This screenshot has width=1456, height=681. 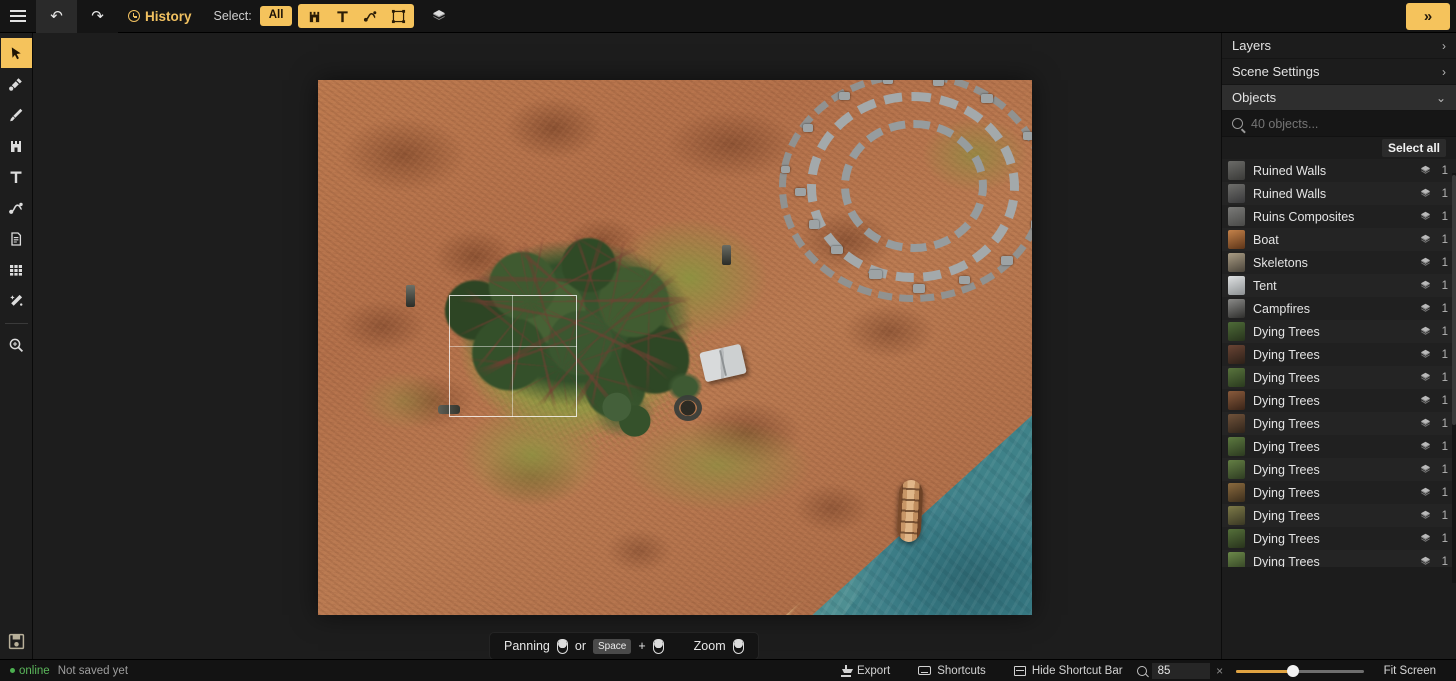 What do you see at coordinates (16, 53) in the screenshot?
I see `select-cursor-tool` at bounding box center [16, 53].